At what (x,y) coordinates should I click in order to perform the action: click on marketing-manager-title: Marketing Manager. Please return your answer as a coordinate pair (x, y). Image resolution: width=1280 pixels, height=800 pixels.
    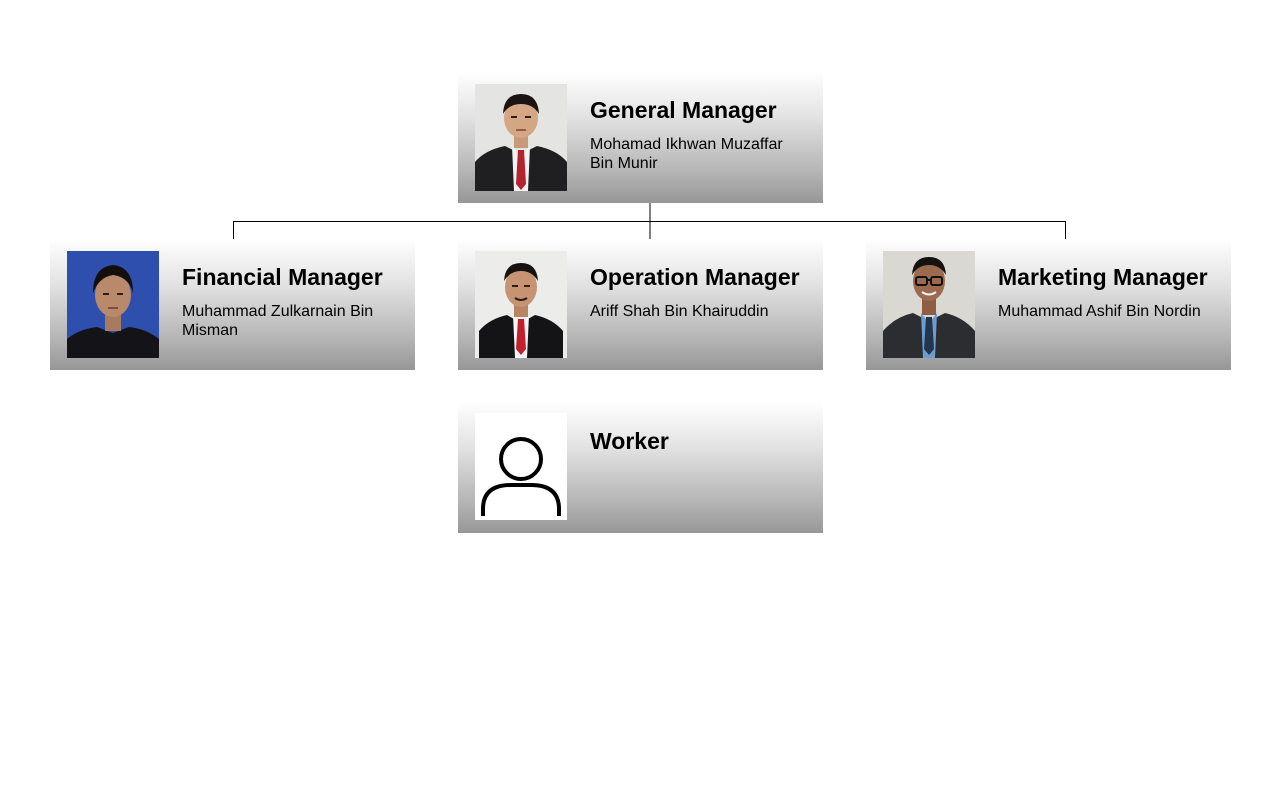
    Looking at the image, I should click on (1103, 277).